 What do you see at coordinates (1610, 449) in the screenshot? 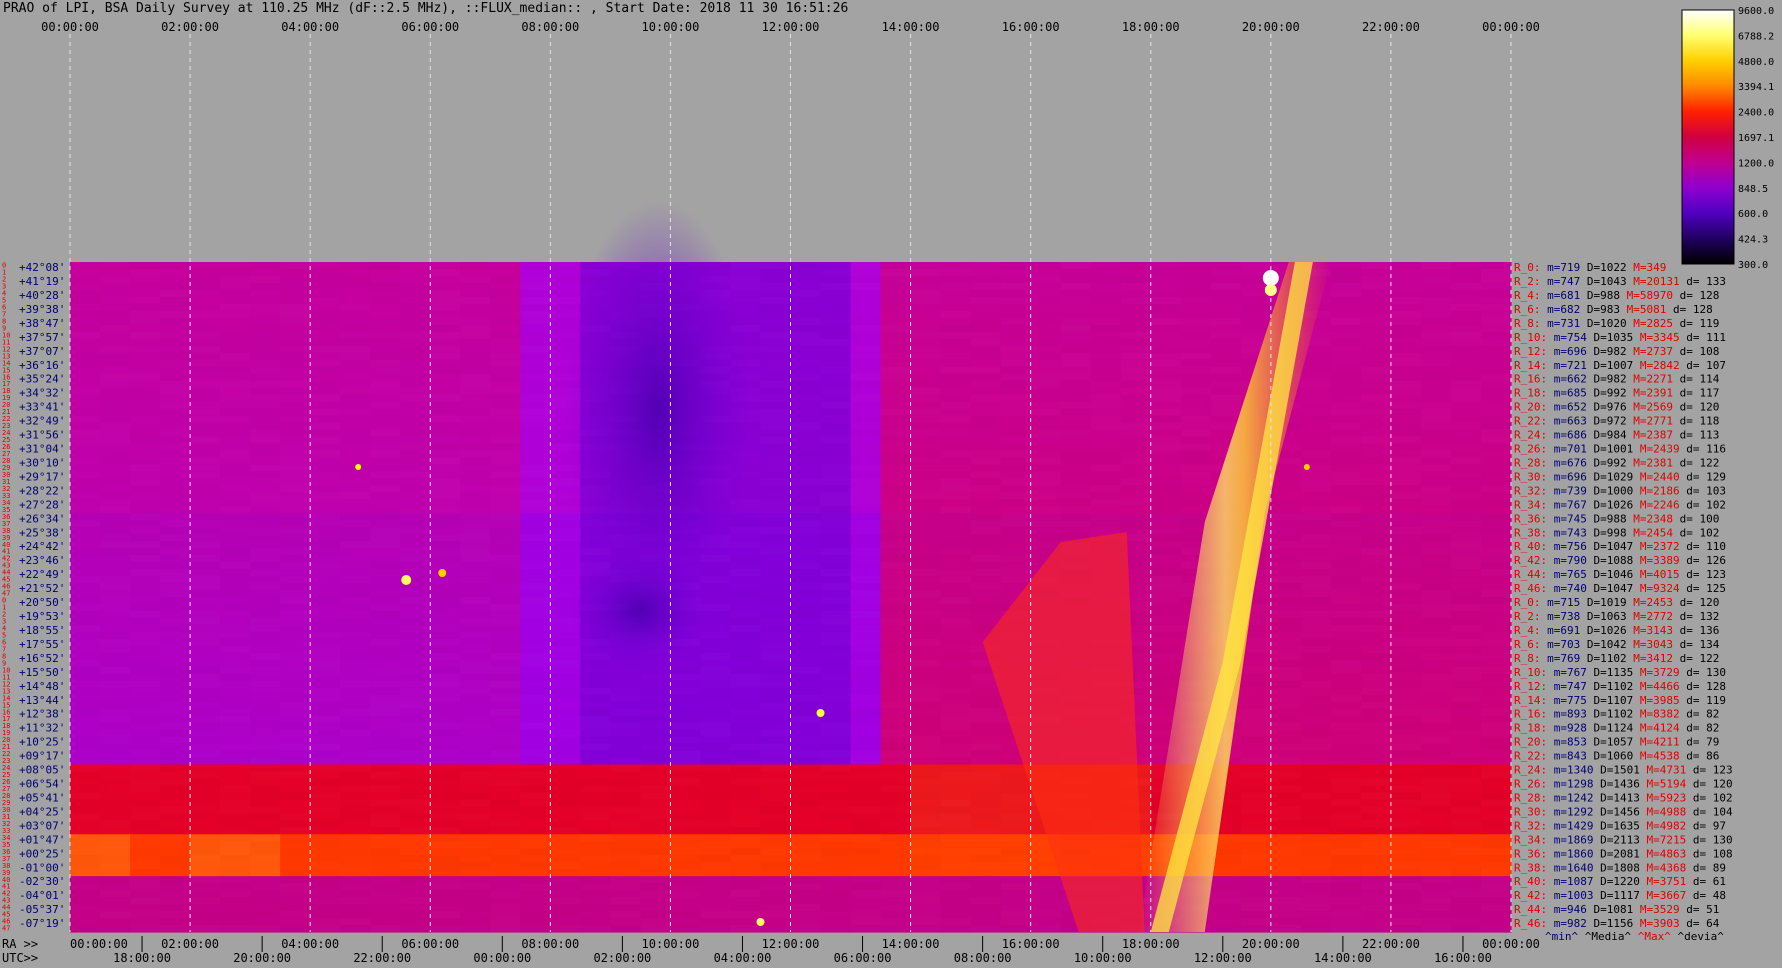
I see `stat-D: D=1001` at bounding box center [1610, 449].